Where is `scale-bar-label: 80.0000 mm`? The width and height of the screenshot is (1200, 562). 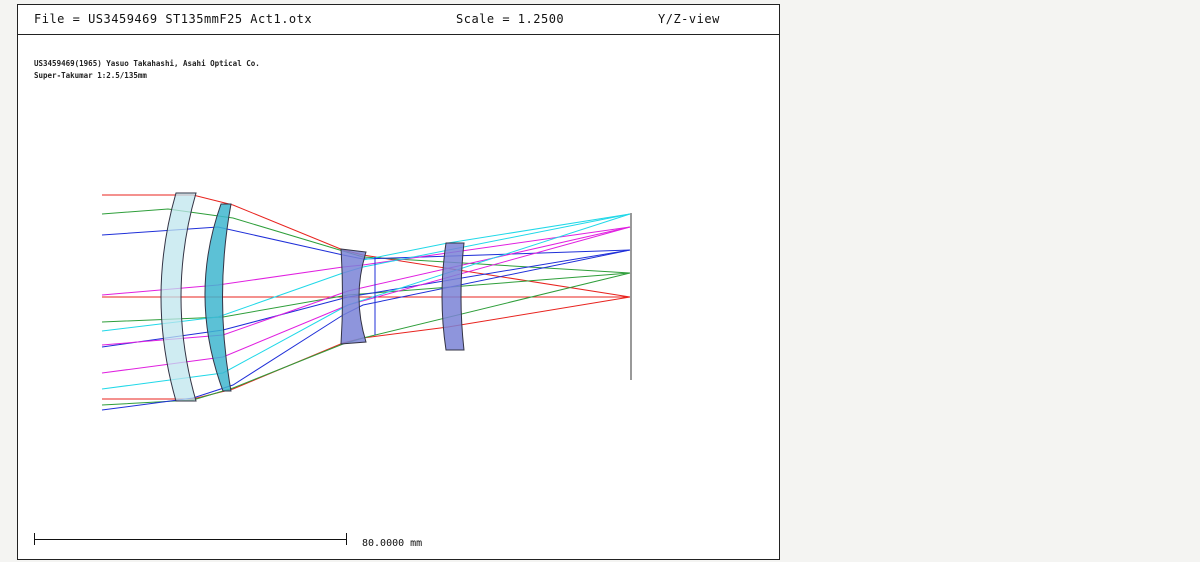 scale-bar-label: 80.0000 mm is located at coordinates (392, 543).